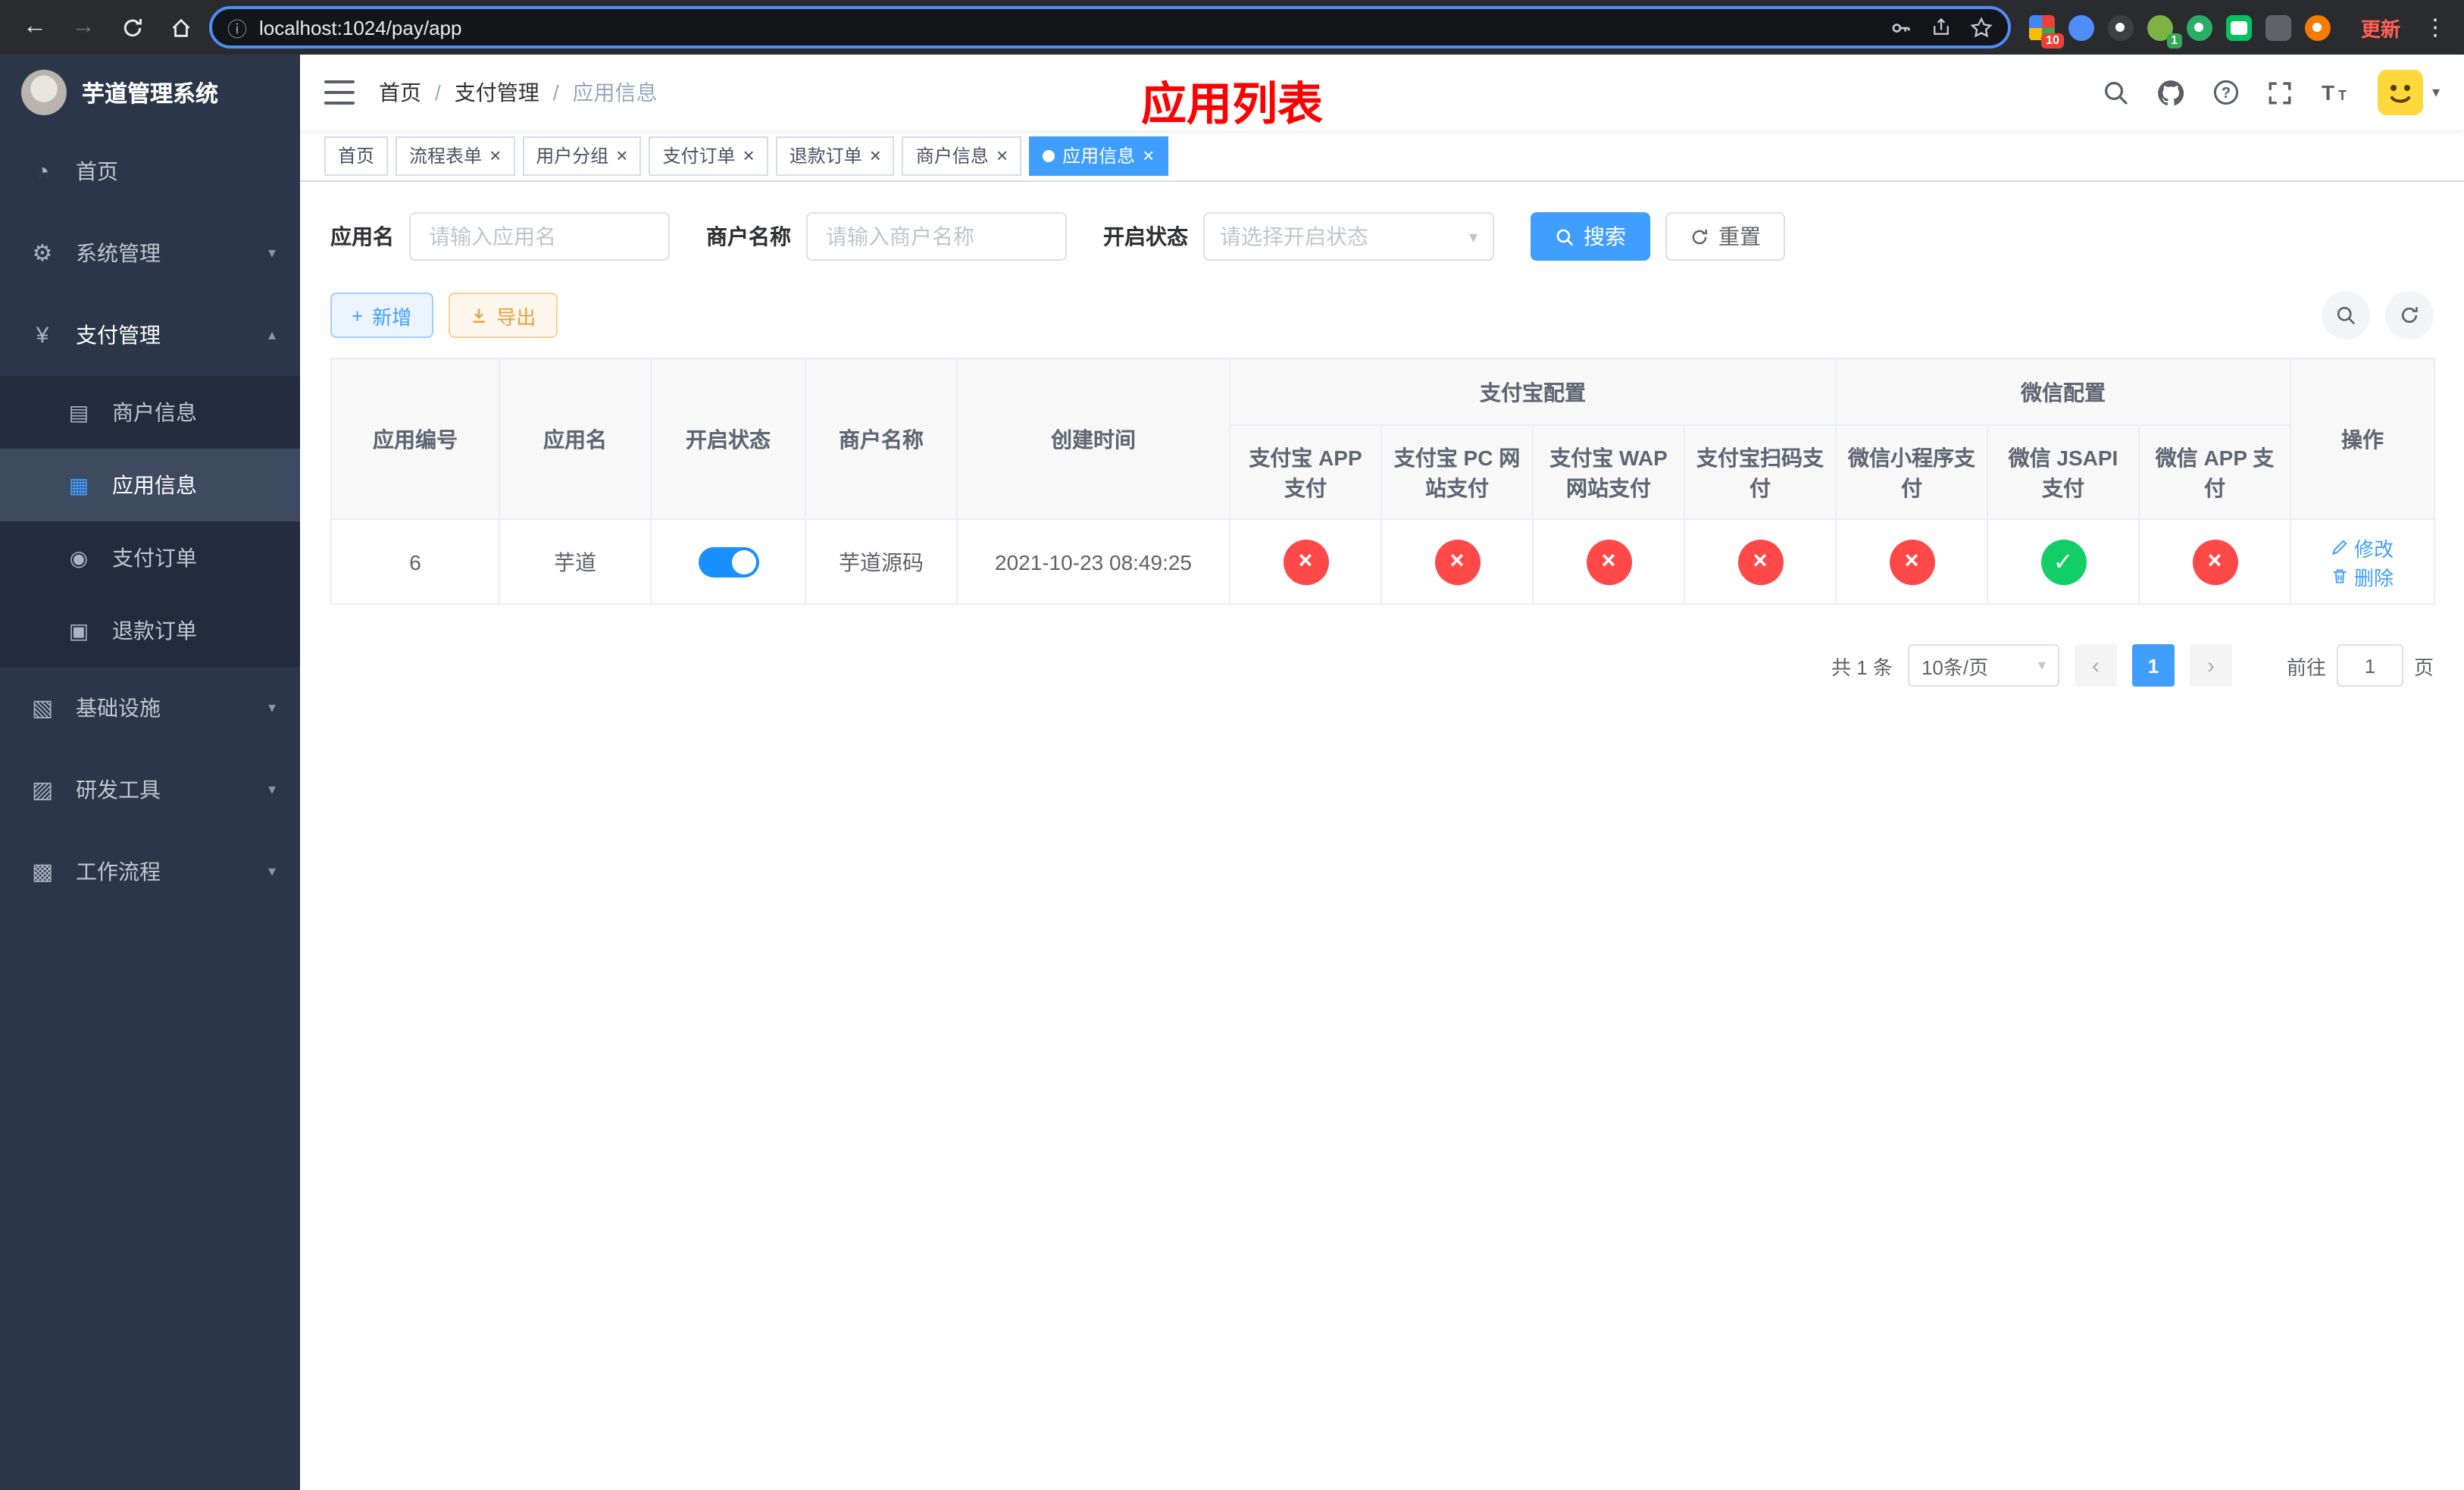  I want to click on top-navbar: 首页 / 支付管理 / 应用信息 ? T T ▾, so click(1382, 92).